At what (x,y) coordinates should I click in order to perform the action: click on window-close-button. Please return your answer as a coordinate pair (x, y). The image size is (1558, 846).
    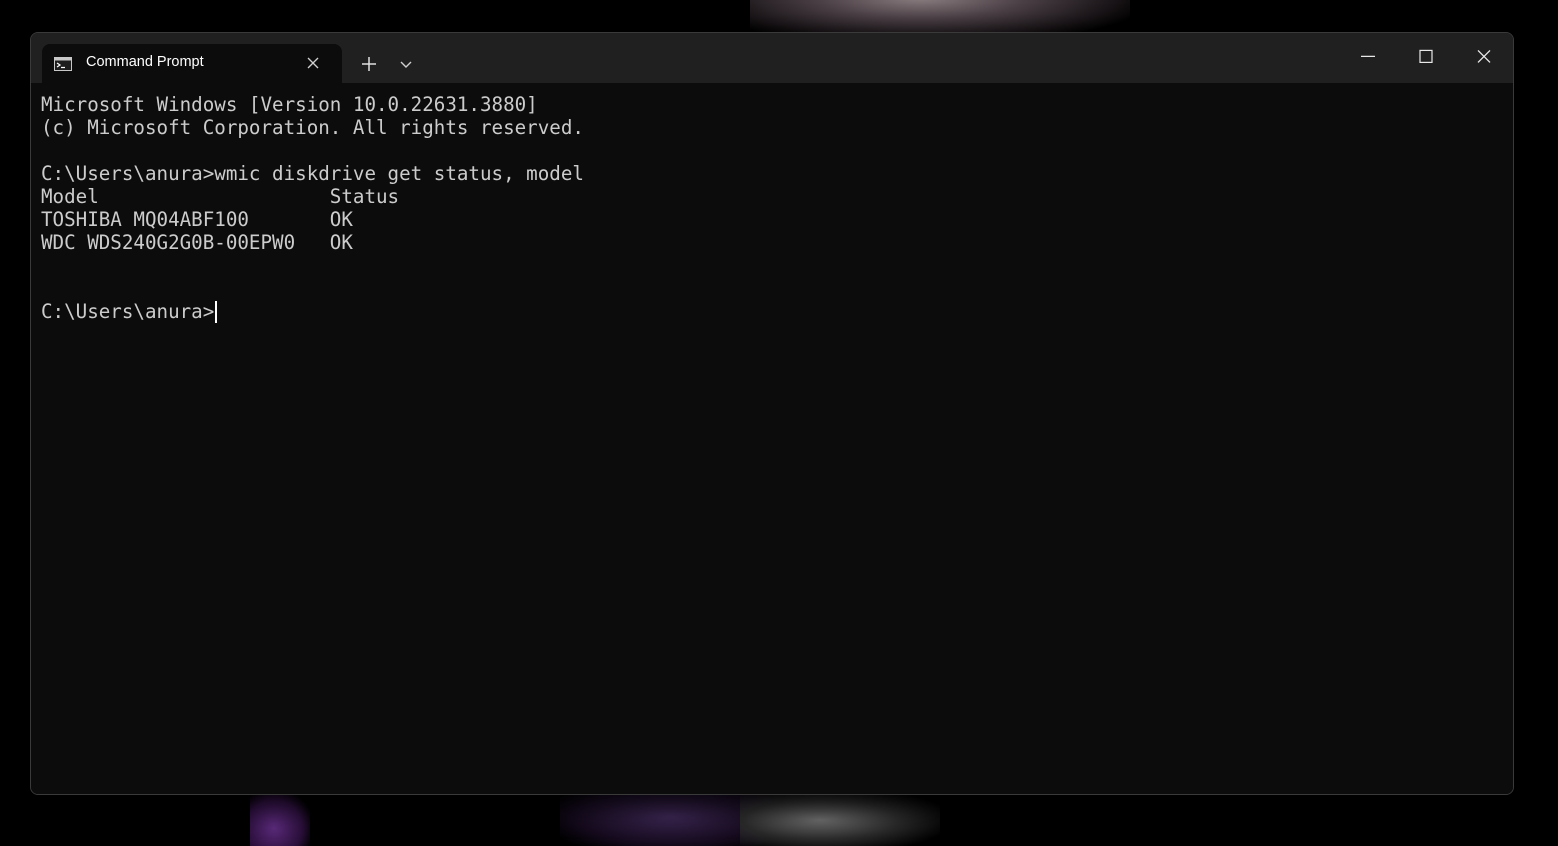
    Looking at the image, I should click on (1484, 58).